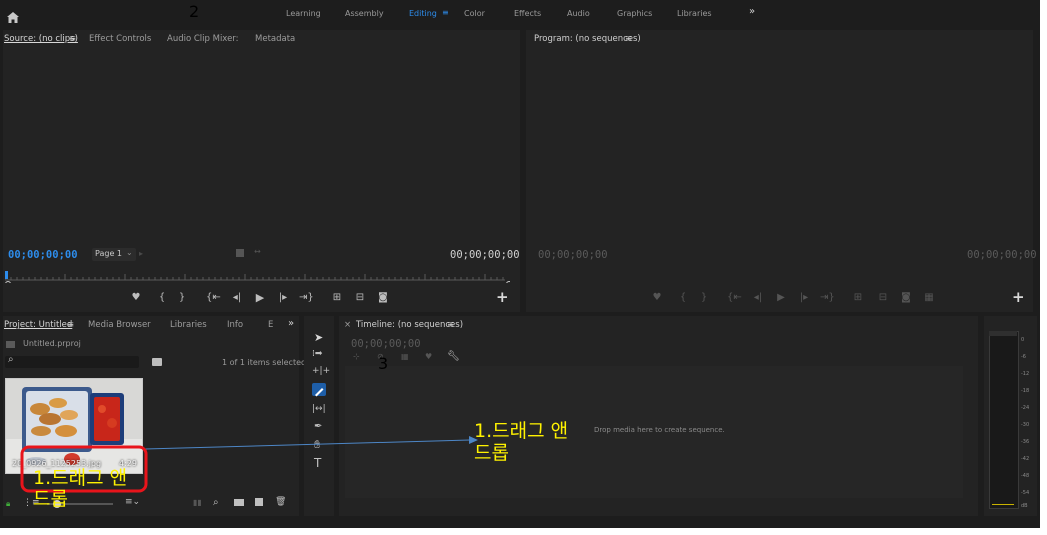 This screenshot has height=535, width=1047. What do you see at coordinates (521, 431) in the screenshot?
I see `drop-target-label-line1: 1.드래그 앤` at bounding box center [521, 431].